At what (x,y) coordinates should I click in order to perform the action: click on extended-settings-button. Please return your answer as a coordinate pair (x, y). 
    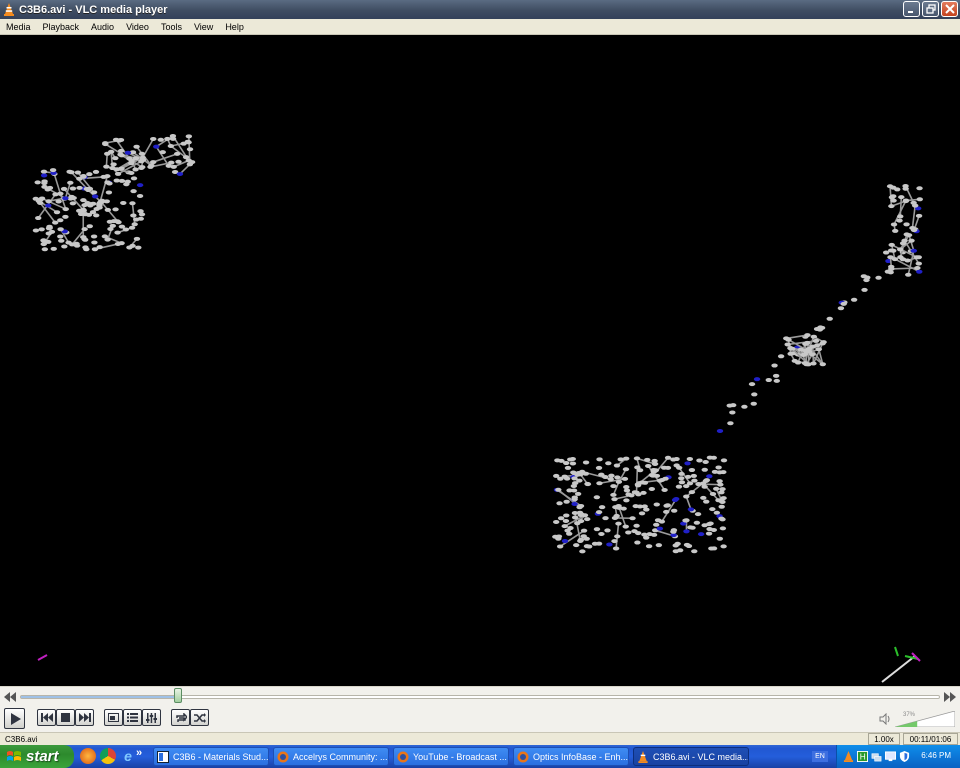
    Looking at the image, I should click on (151, 717).